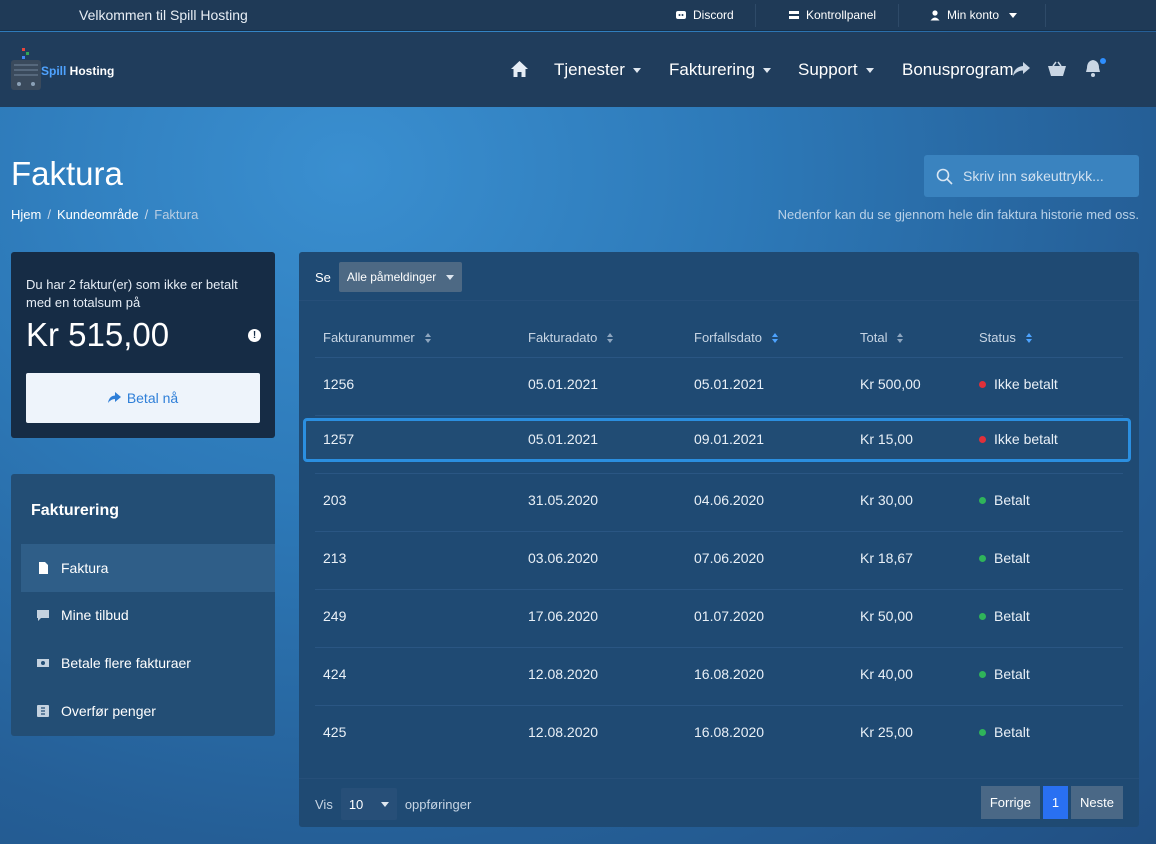  I want to click on column-header-label: Status, so click(997, 337).